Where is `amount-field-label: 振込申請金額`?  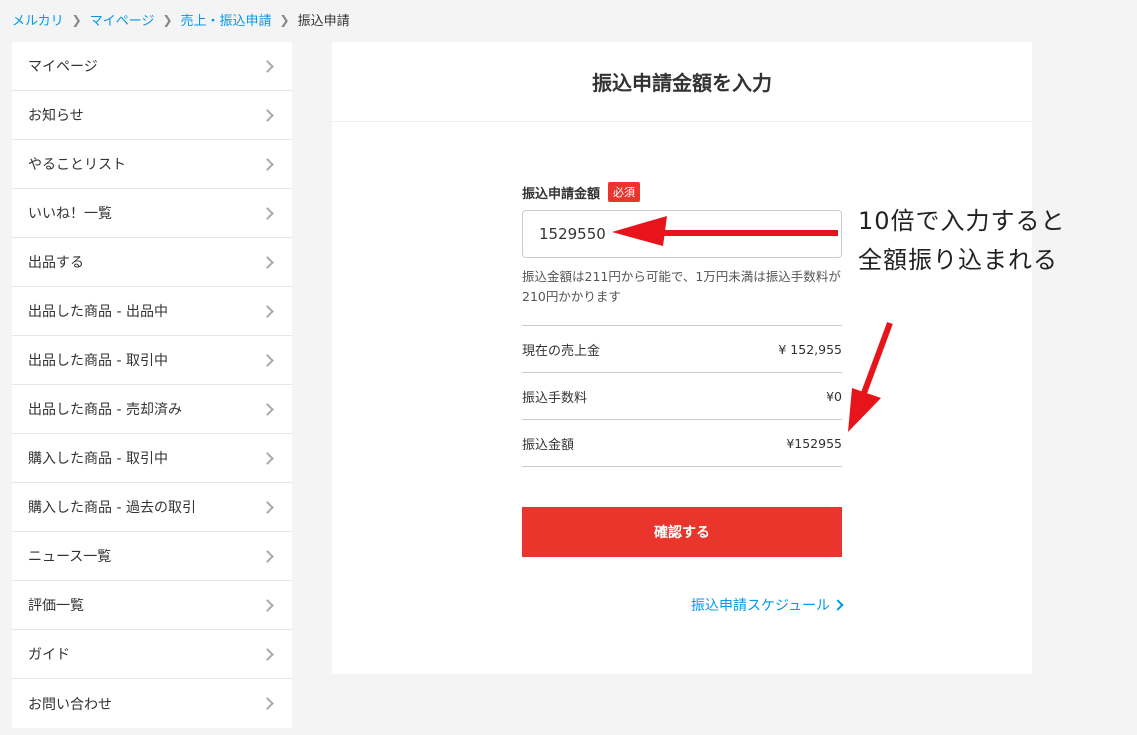 amount-field-label: 振込申請金額 is located at coordinates (561, 194).